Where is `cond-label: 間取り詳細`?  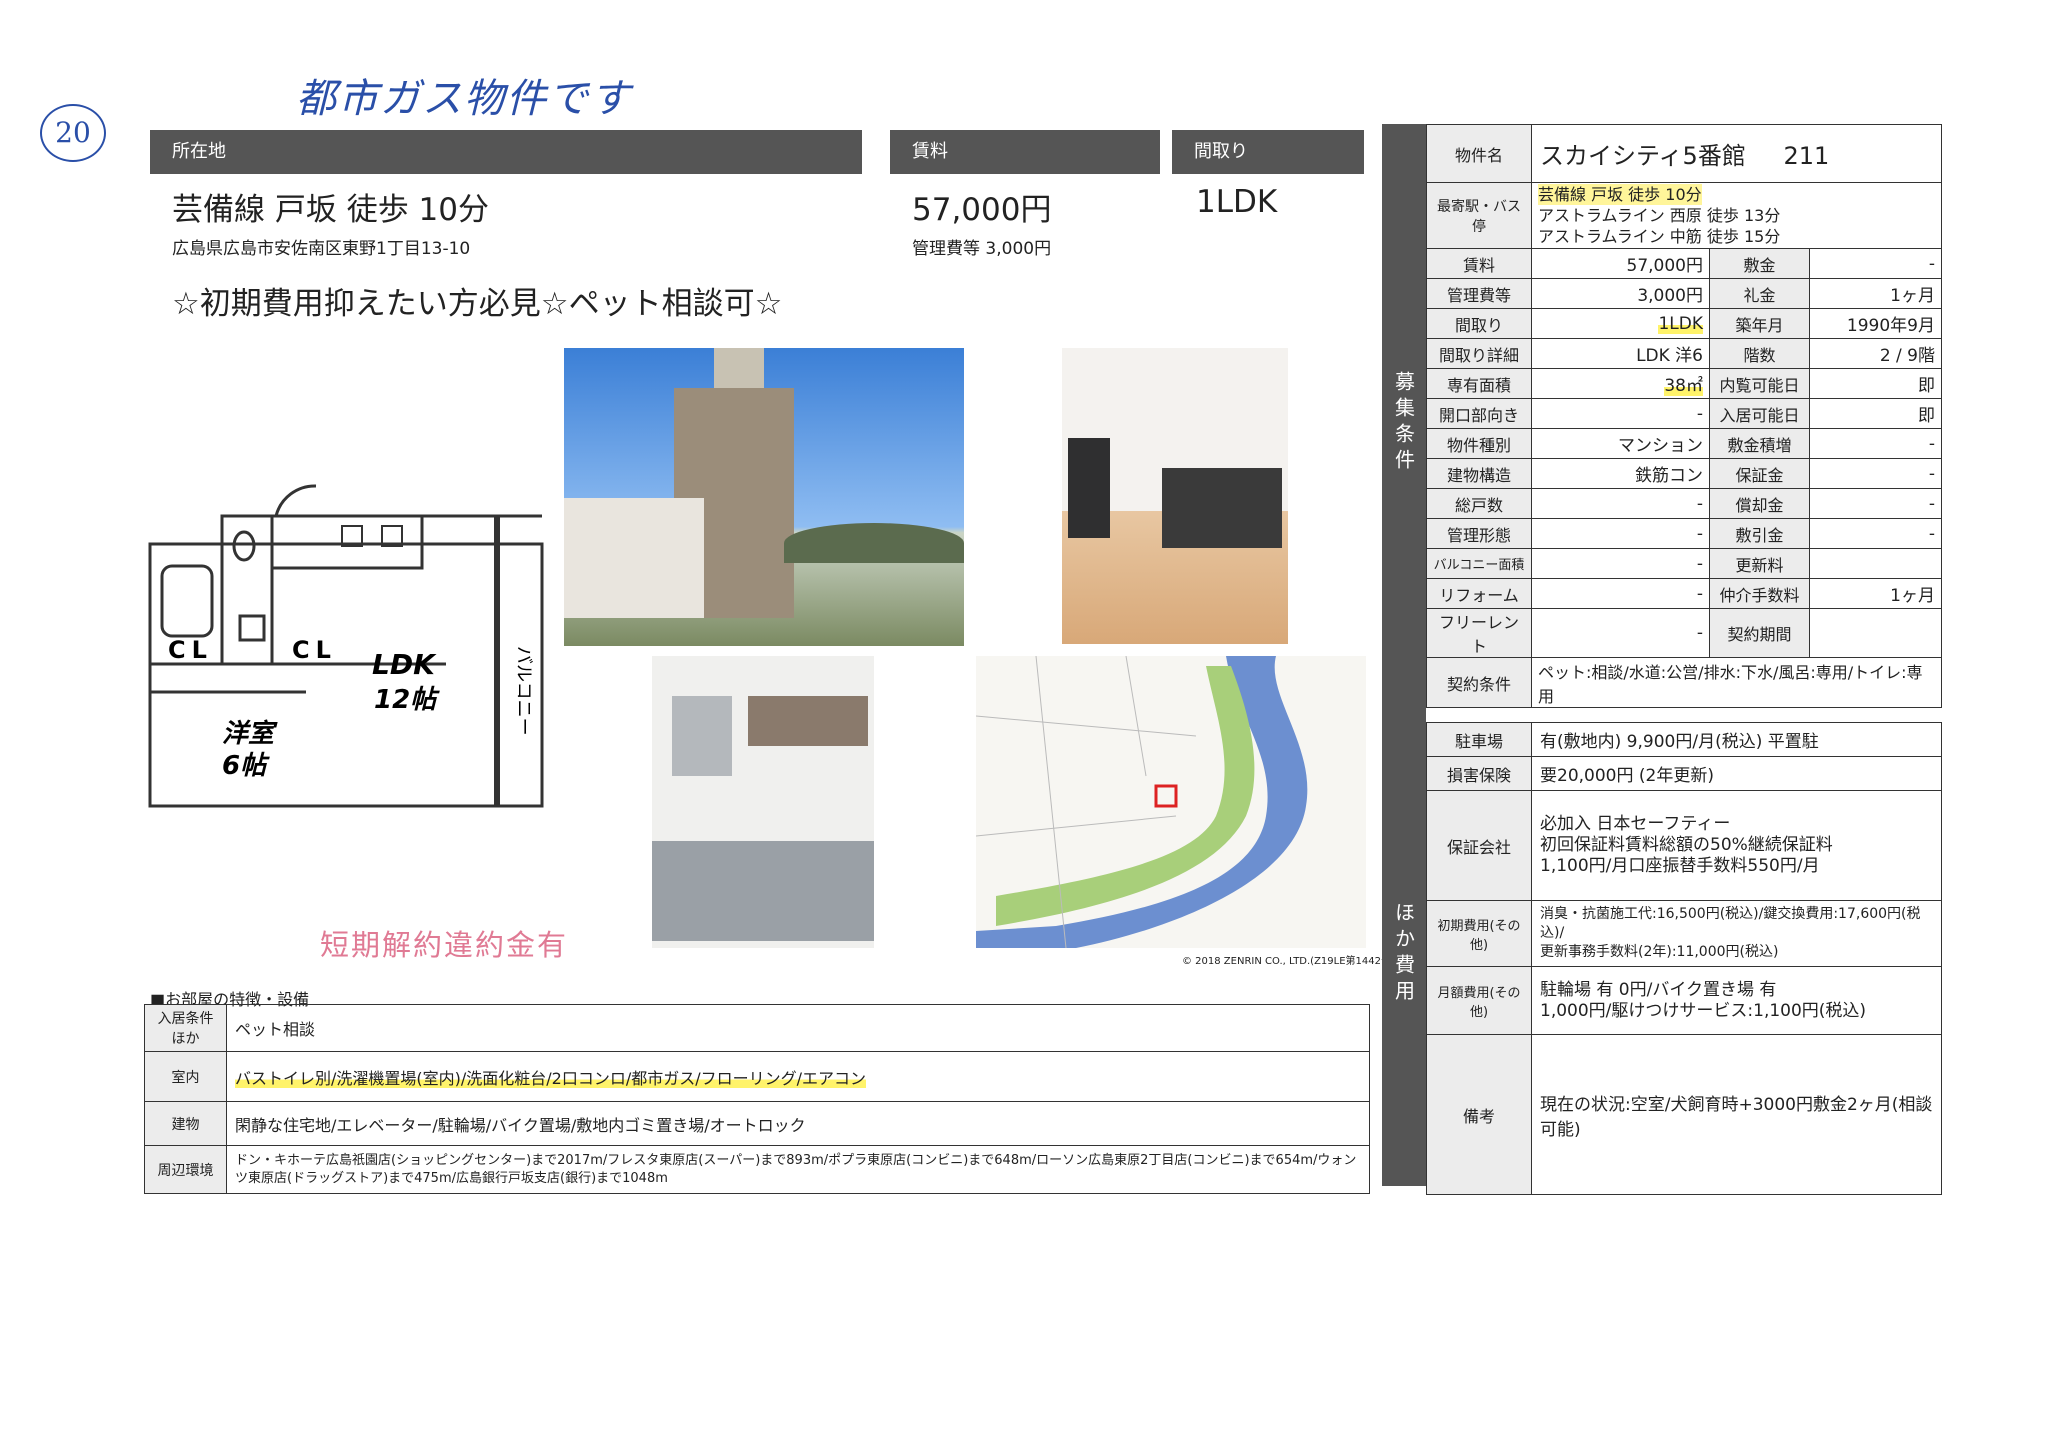 cond-label: 間取り詳細 is located at coordinates (1479, 353).